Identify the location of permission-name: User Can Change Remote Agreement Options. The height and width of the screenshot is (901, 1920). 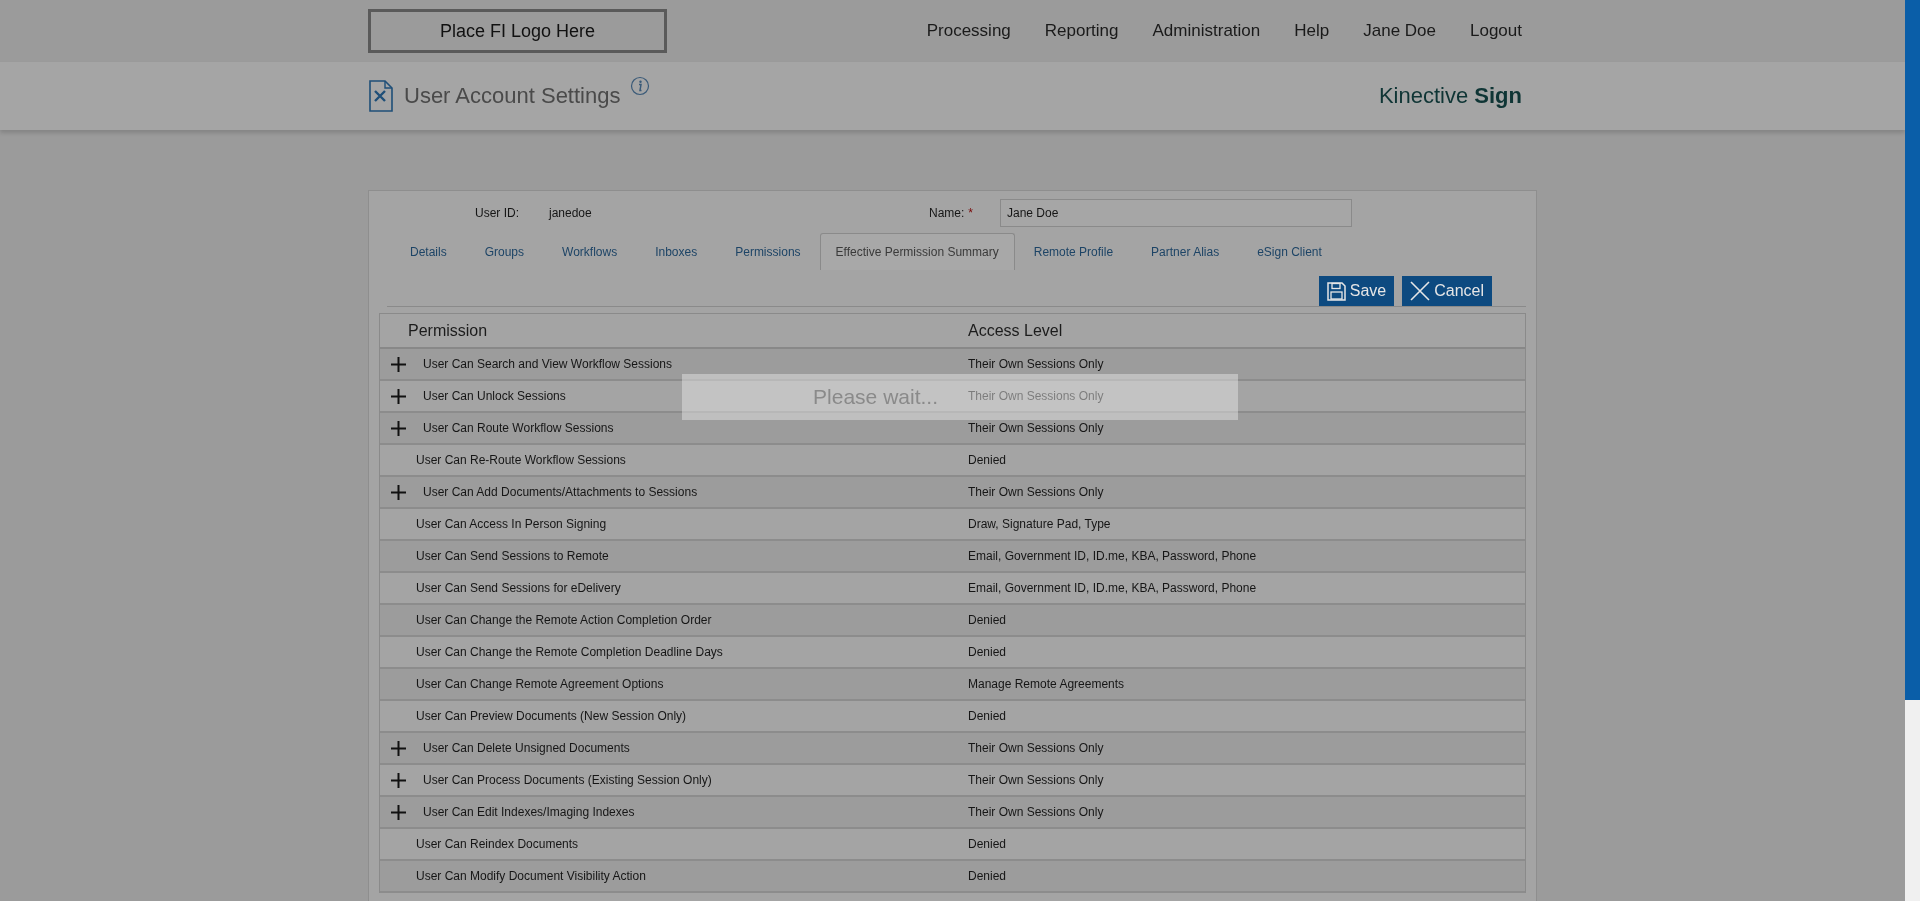
(540, 684).